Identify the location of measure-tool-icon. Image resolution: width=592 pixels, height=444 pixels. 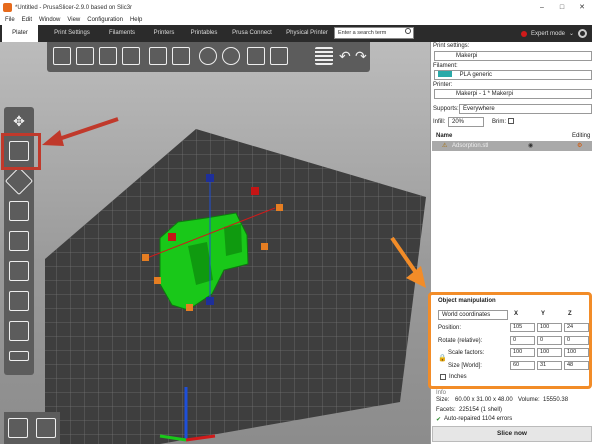
(19, 356).